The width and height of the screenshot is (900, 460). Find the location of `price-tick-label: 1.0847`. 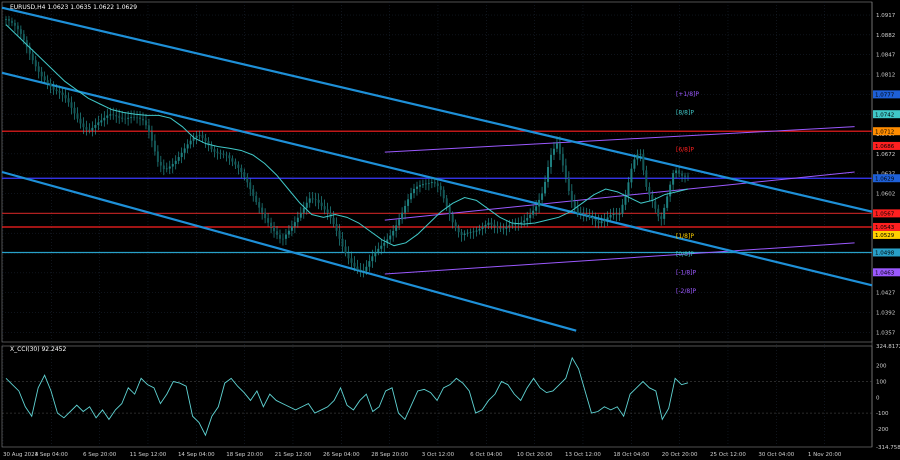

price-tick-label: 1.0847 is located at coordinates (886, 56).